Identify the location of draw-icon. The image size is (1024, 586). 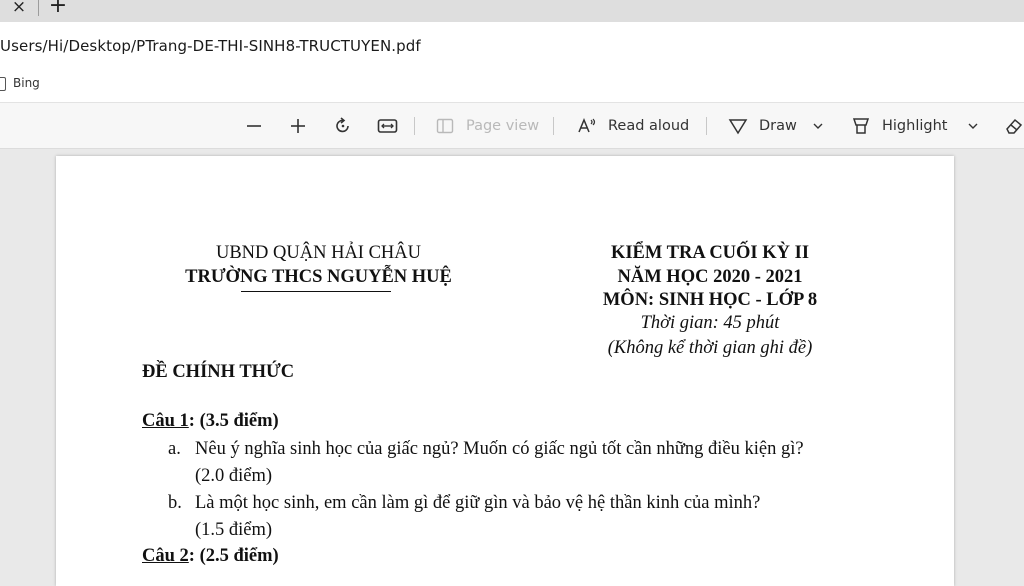
(738, 126).